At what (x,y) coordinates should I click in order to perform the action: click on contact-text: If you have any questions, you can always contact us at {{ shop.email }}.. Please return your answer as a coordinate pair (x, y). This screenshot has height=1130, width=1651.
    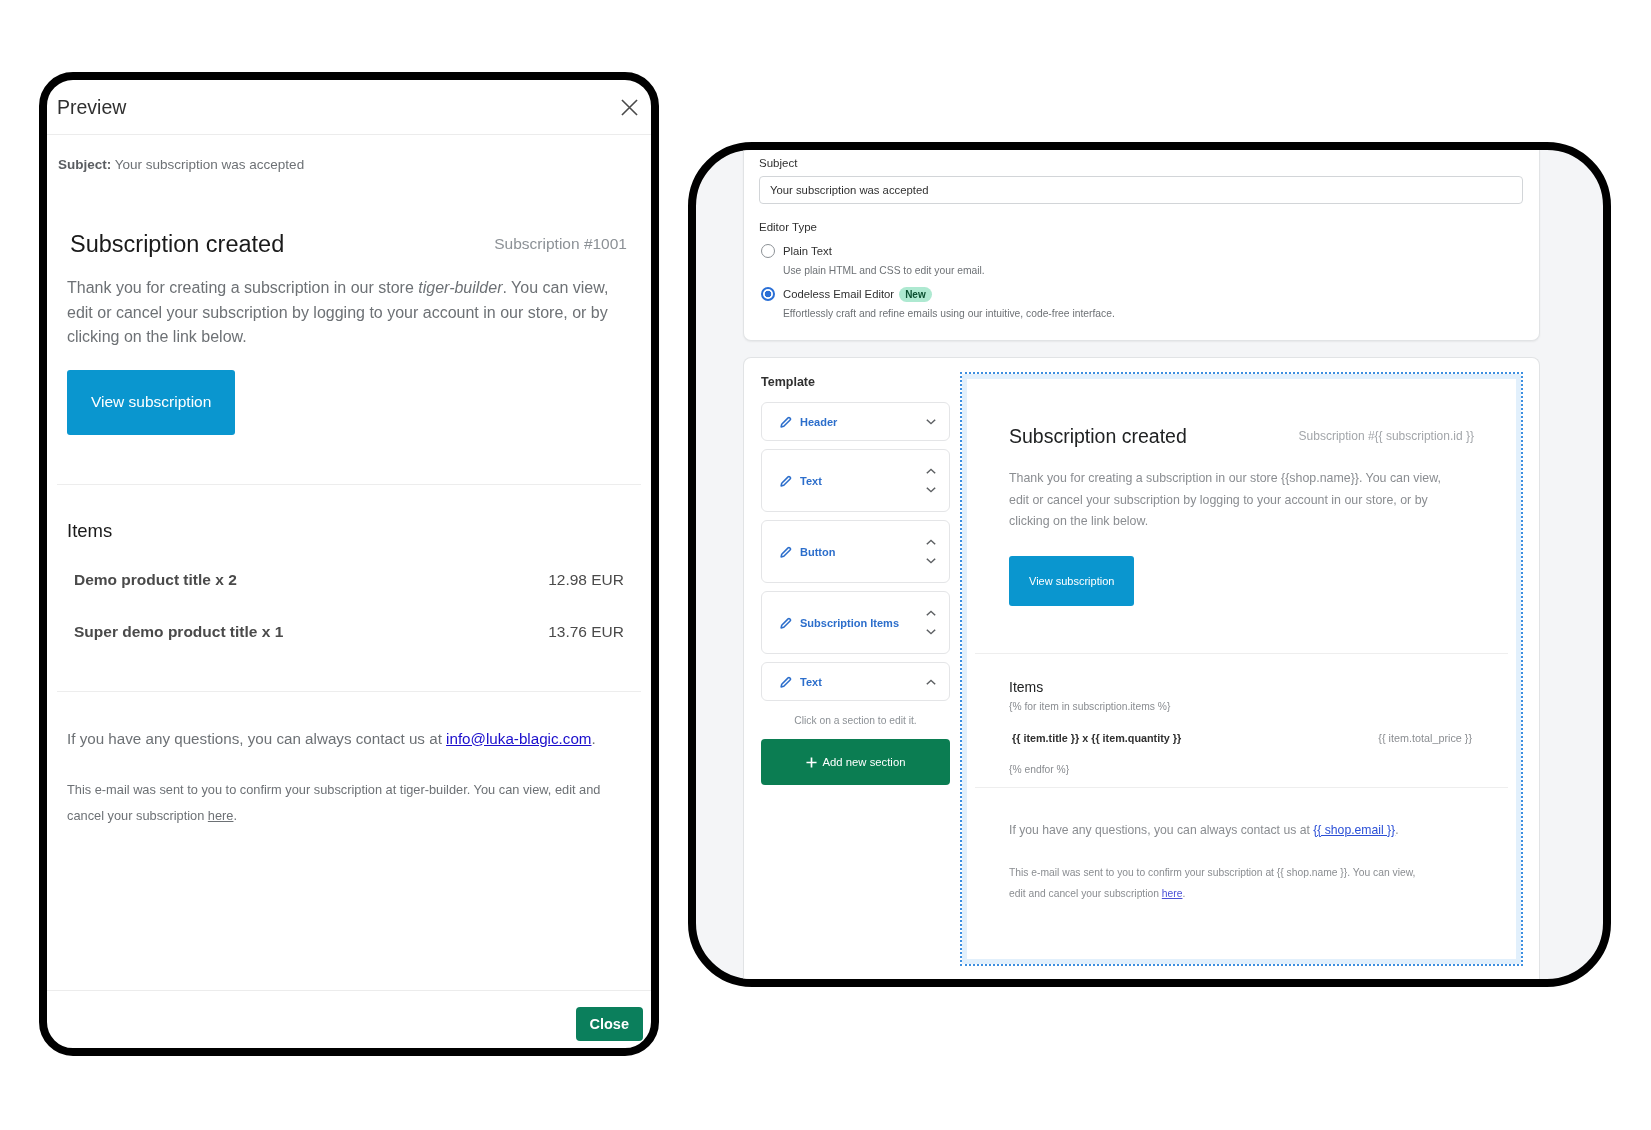
    Looking at the image, I should click on (1204, 829).